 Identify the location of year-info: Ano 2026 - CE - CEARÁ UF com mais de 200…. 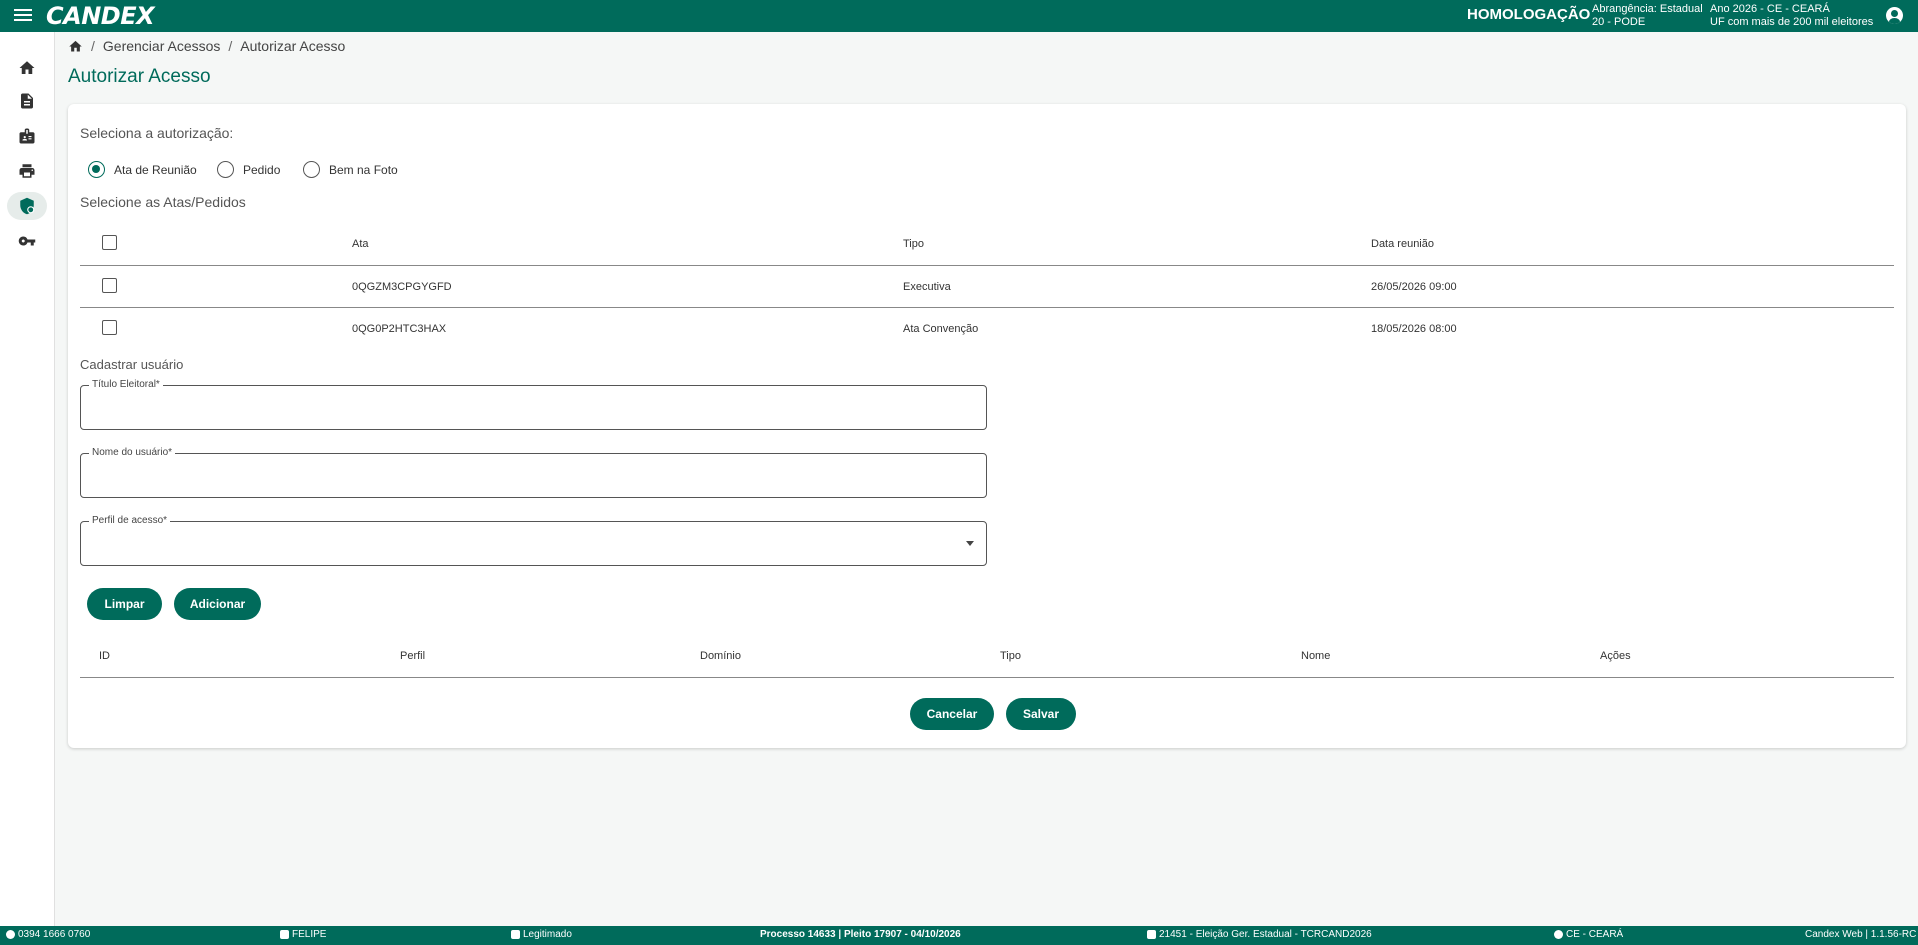
(1791, 16).